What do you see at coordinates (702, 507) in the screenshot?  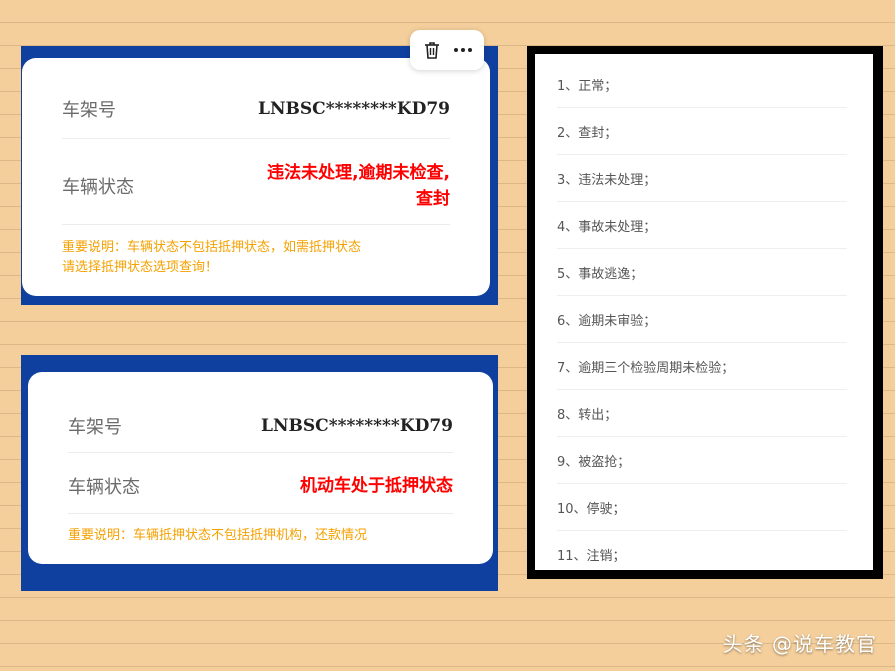 I see `list-item: 10、停驶；` at bounding box center [702, 507].